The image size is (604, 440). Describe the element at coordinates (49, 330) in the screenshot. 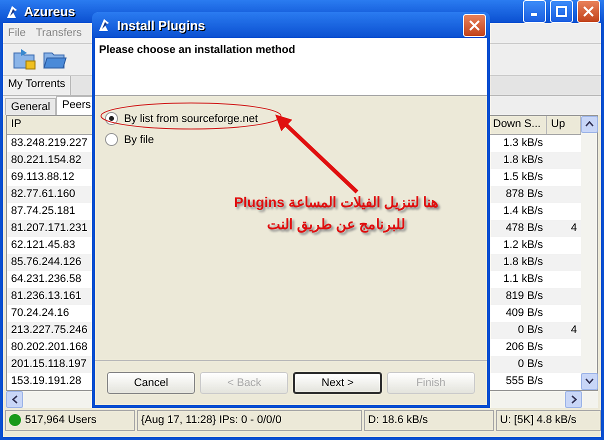

I see `table-cell-text: 213.227.75.246` at that location.